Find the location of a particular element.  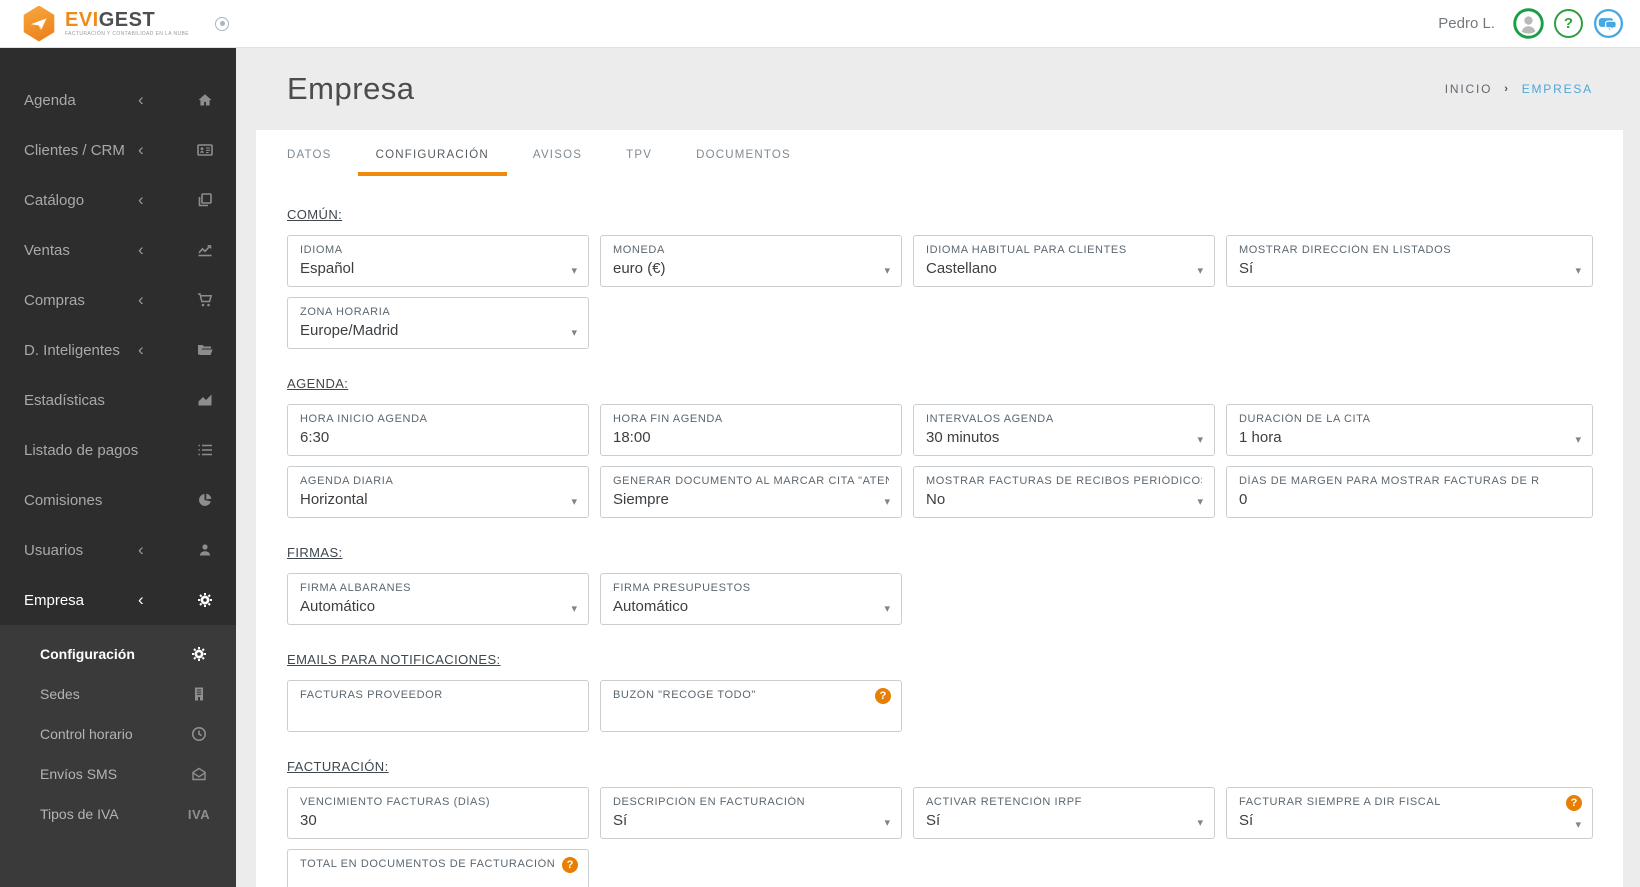

sidebar-item-d-inteligentes: D. Inteligentes ‹ is located at coordinates (118, 350).